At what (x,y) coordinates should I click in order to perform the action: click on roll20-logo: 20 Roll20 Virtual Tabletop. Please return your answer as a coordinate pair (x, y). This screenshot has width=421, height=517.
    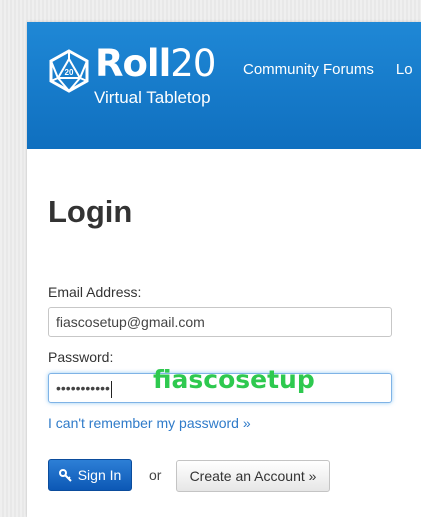
    Looking at the image, I should click on (132, 78).